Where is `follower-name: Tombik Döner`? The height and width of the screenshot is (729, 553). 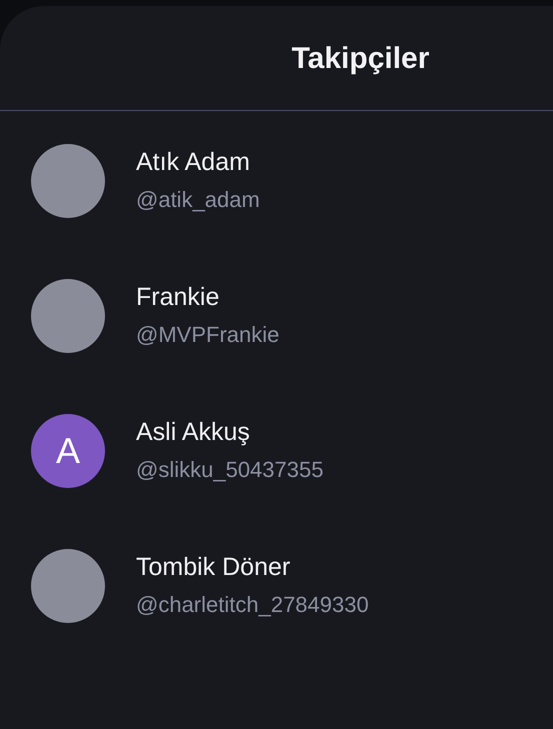 follower-name: Tombik Döner is located at coordinates (214, 567).